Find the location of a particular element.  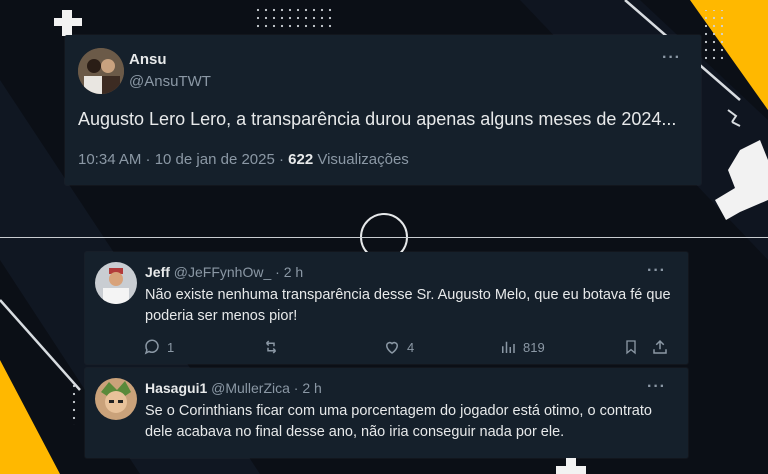

author-name: Ansu is located at coordinates (148, 59).